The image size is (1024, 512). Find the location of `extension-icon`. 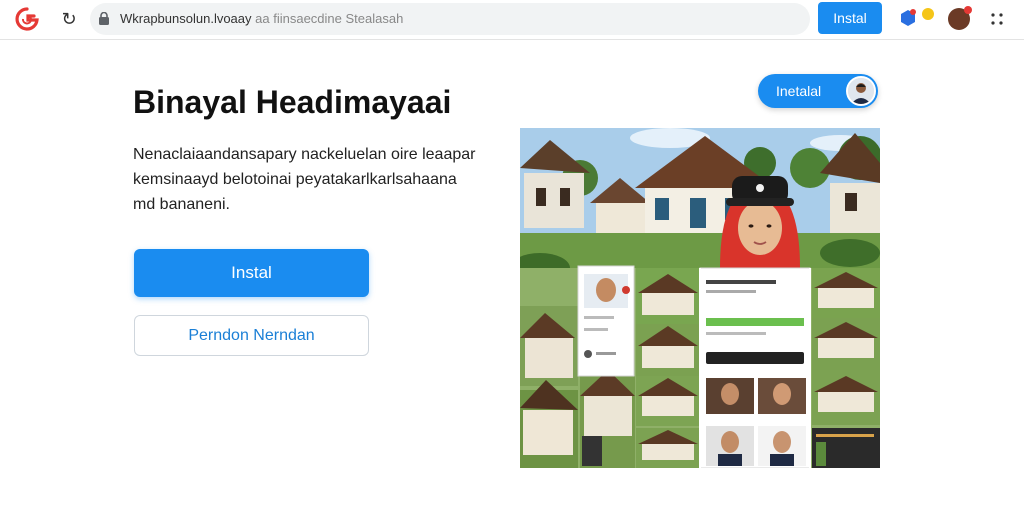

extension-icon is located at coordinates (908, 18).